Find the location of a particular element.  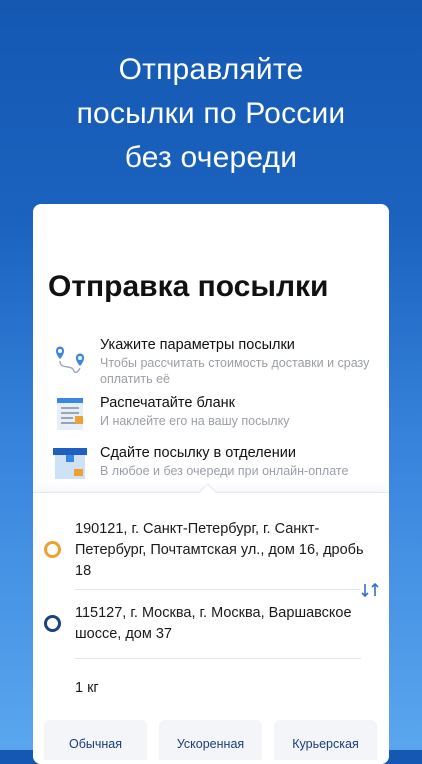

hero-line-2: посылки по России is located at coordinates (211, 113).